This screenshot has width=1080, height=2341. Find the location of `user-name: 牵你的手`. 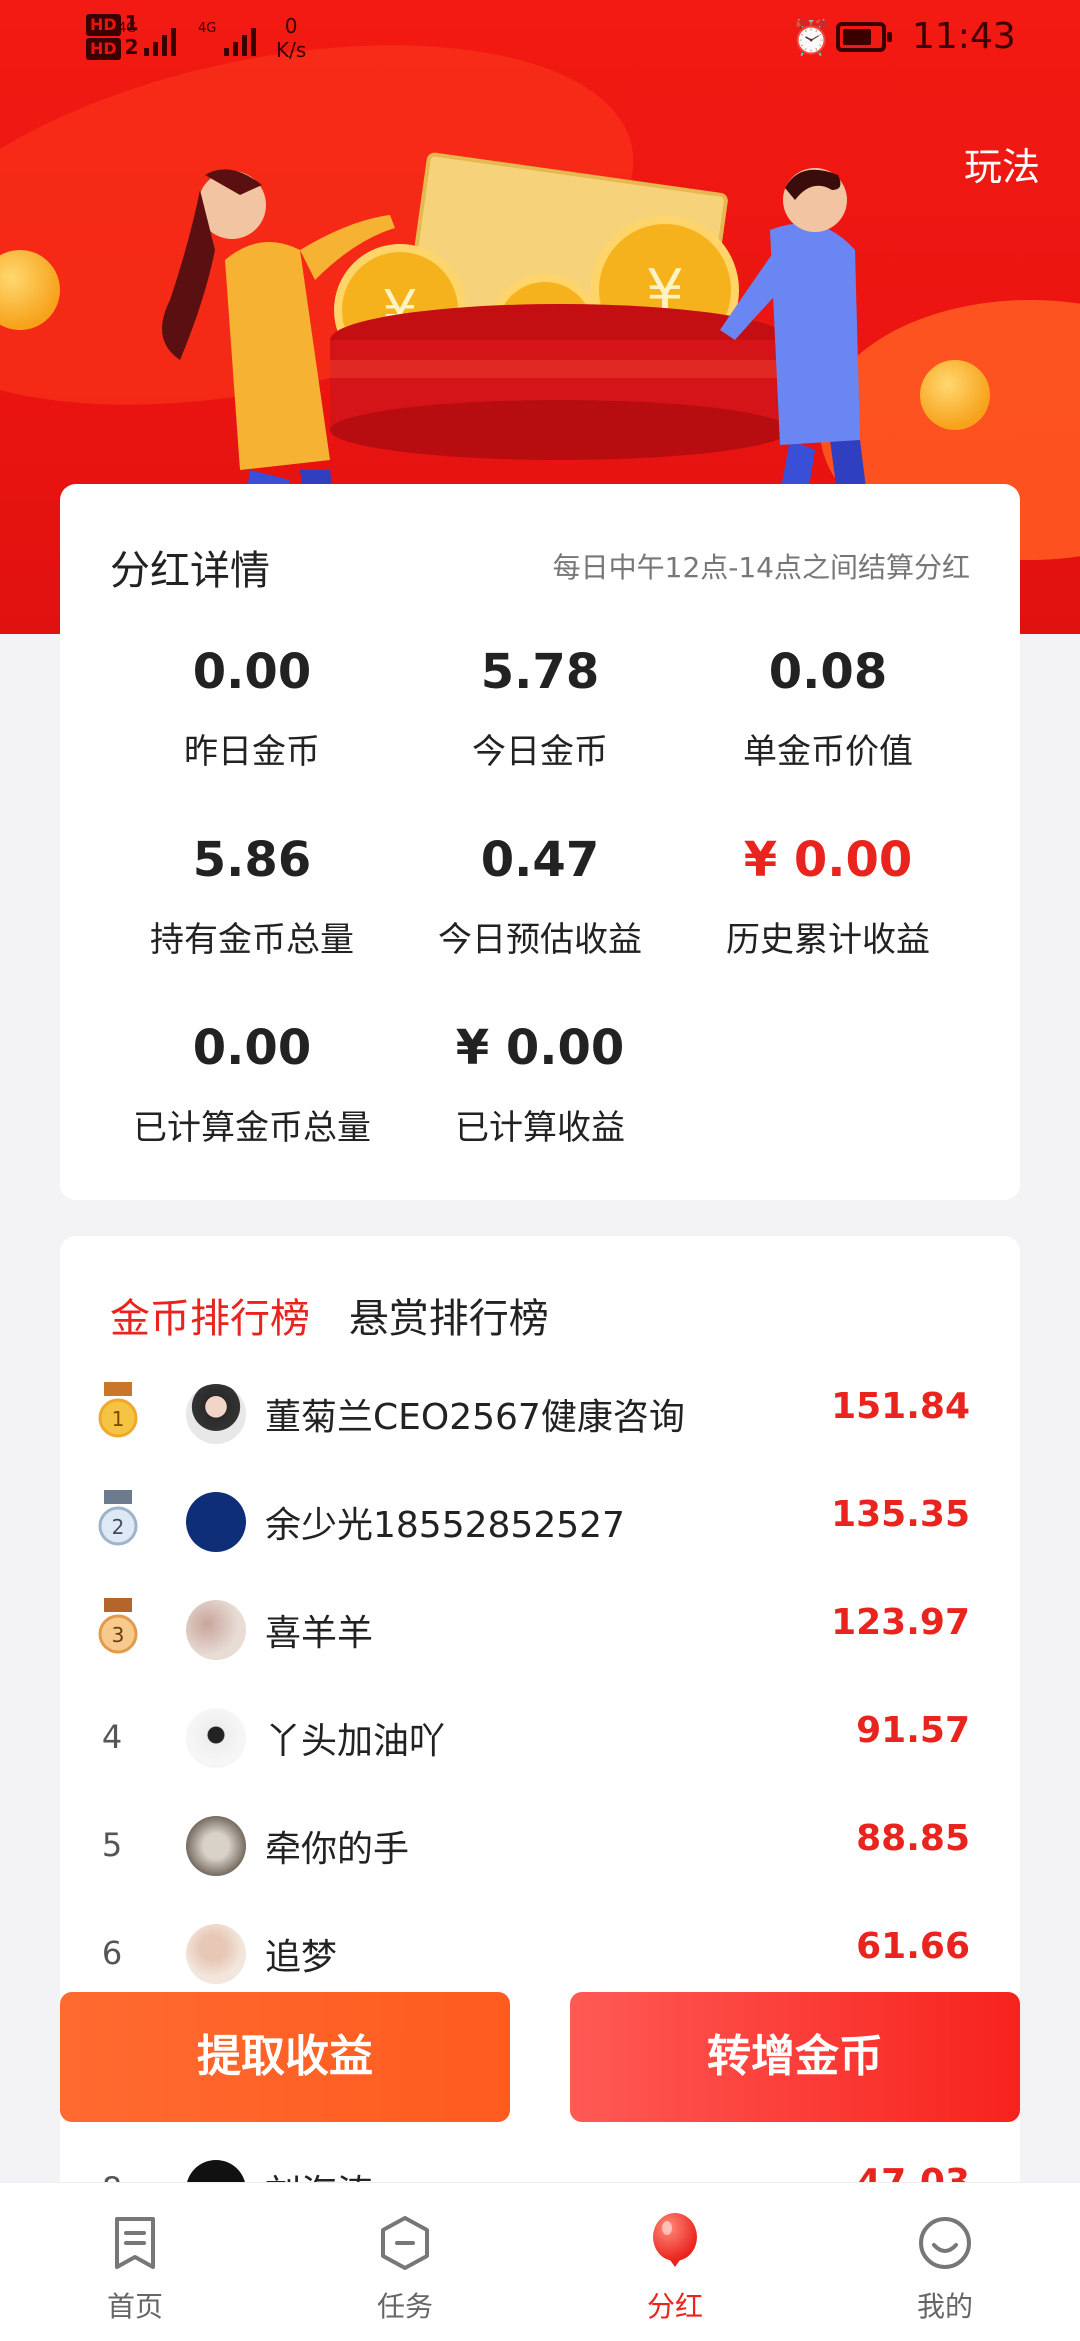

user-name: 牵你的手 is located at coordinates (337, 1849).